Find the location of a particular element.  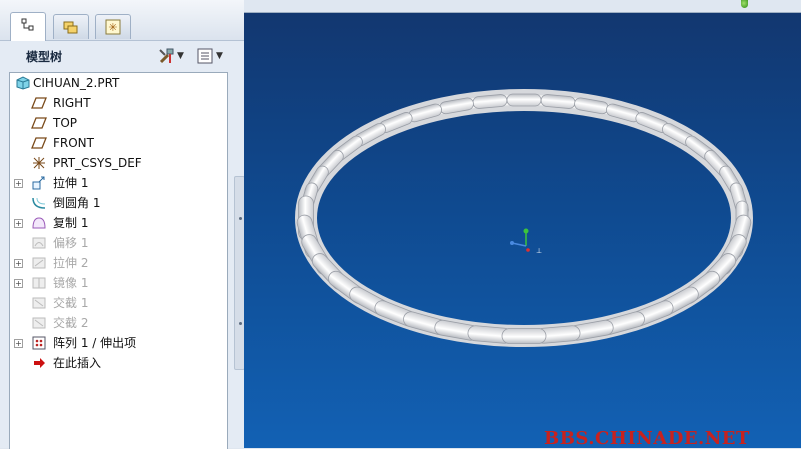

folder-browser-tab is located at coordinates (71, 26).